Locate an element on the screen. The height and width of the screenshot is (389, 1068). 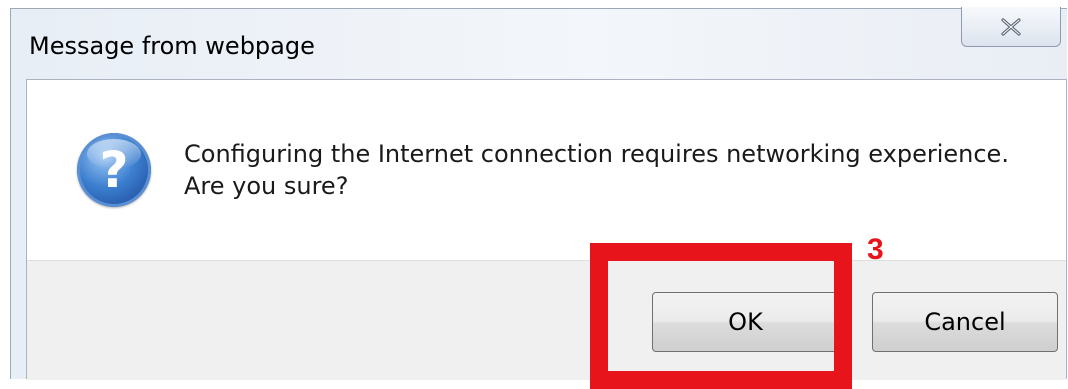
close-icon is located at coordinates (1011, 26).